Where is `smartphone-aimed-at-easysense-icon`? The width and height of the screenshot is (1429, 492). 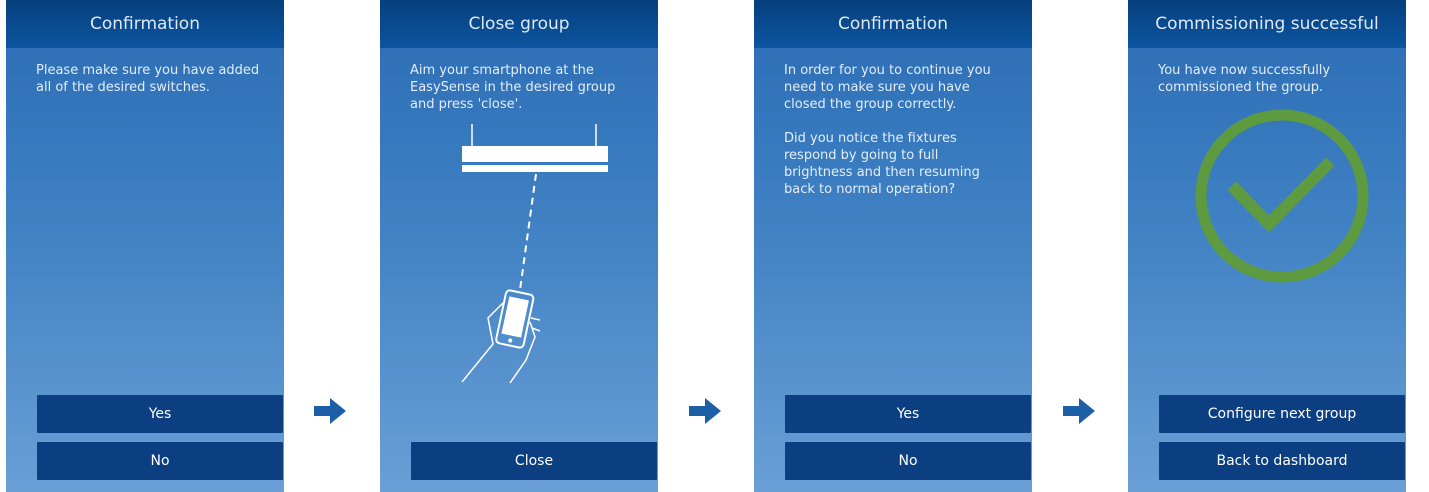 smartphone-aimed-at-easysense-icon is located at coordinates (534, 254).